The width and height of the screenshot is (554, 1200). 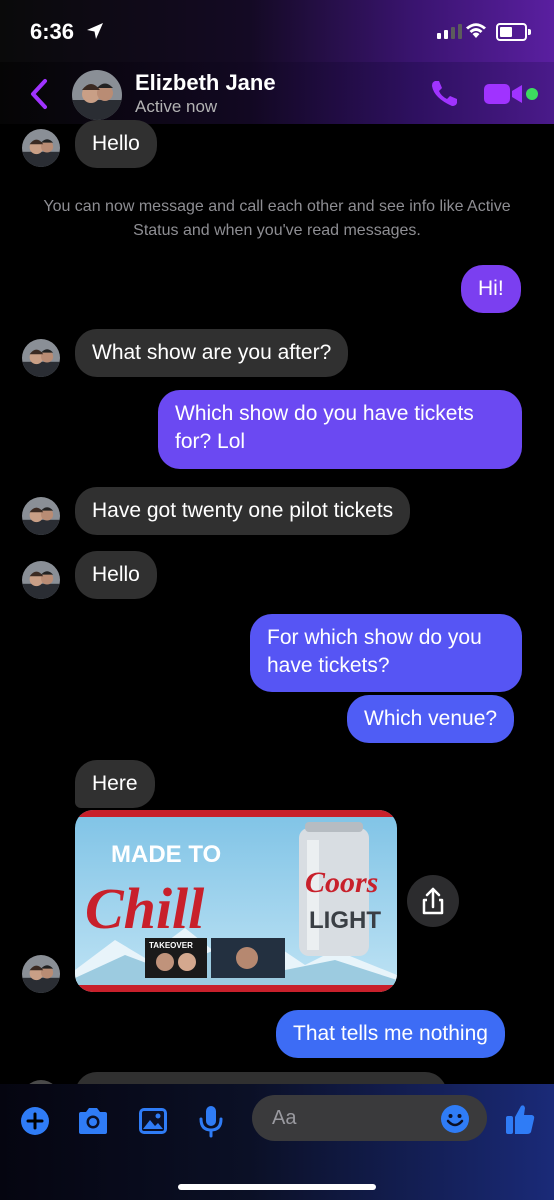 What do you see at coordinates (532, 94) in the screenshot?
I see `online-status-dot` at bounding box center [532, 94].